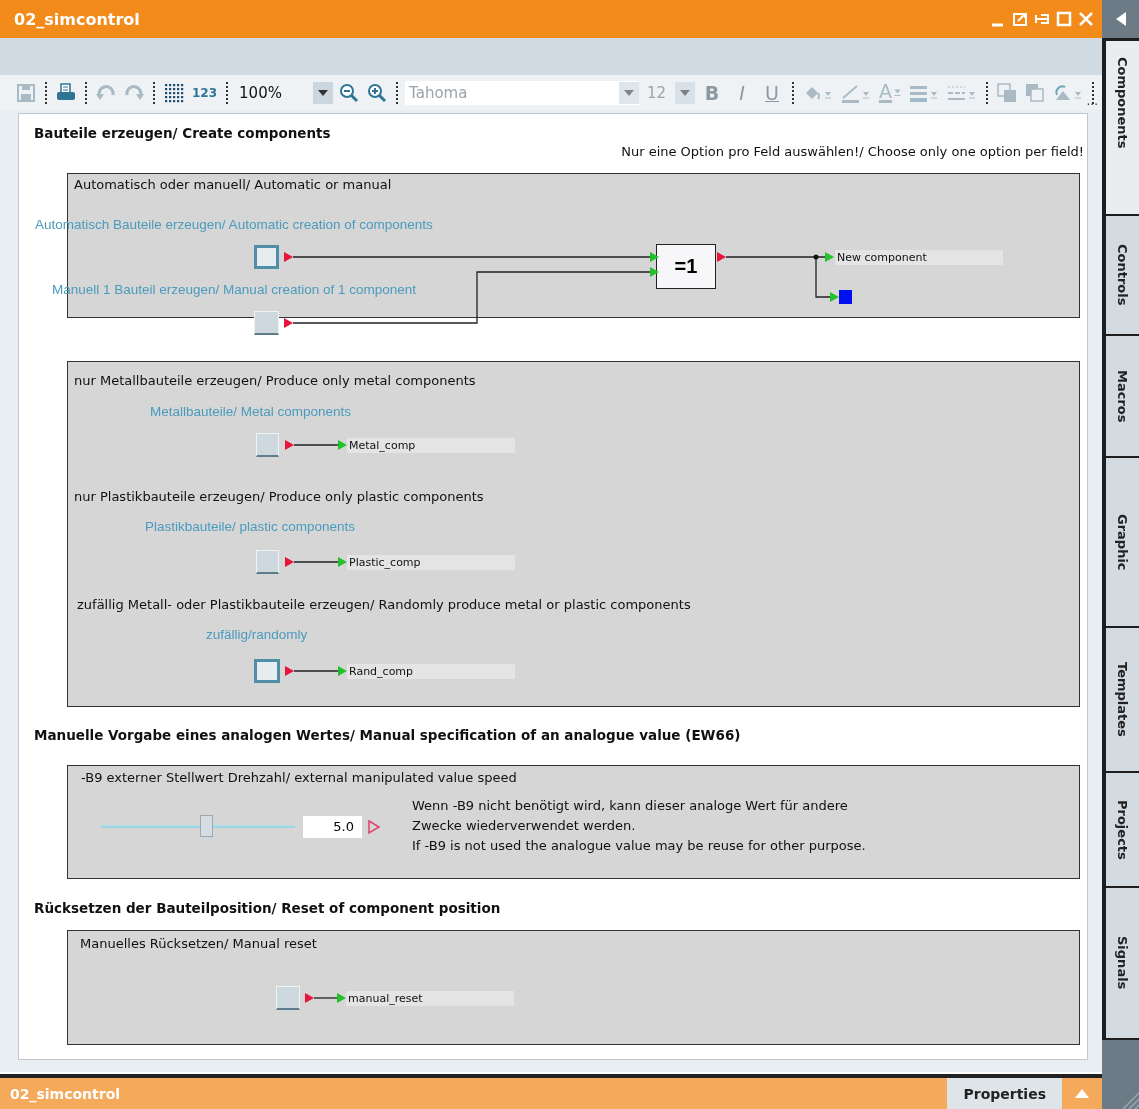  I want to click on logic-gate: =1, so click(686, 266).